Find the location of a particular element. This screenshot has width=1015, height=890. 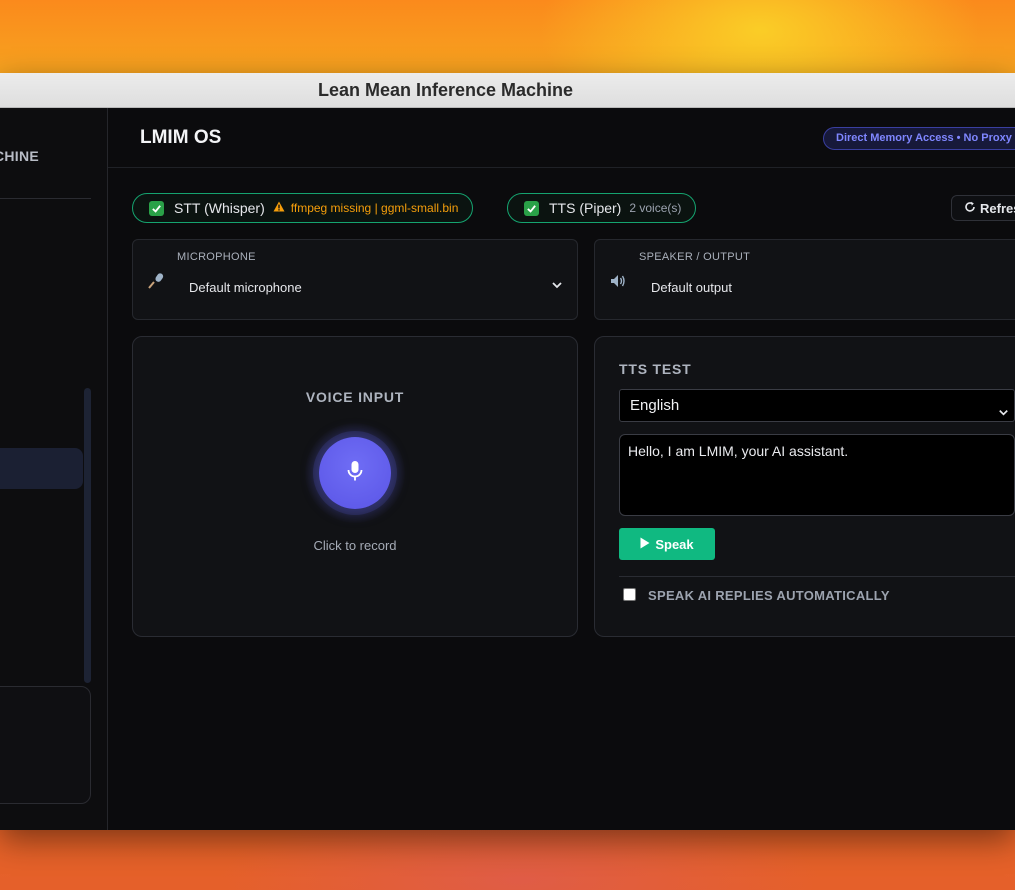

tts-status-pill: TTS (Piper) 2 voice(s) is located at coordinates (602, 208).